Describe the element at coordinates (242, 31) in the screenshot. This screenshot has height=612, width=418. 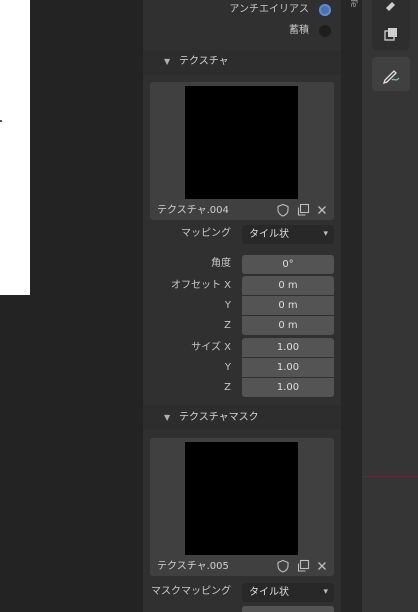
I see `accumulate-row: 蓄積` at that location.